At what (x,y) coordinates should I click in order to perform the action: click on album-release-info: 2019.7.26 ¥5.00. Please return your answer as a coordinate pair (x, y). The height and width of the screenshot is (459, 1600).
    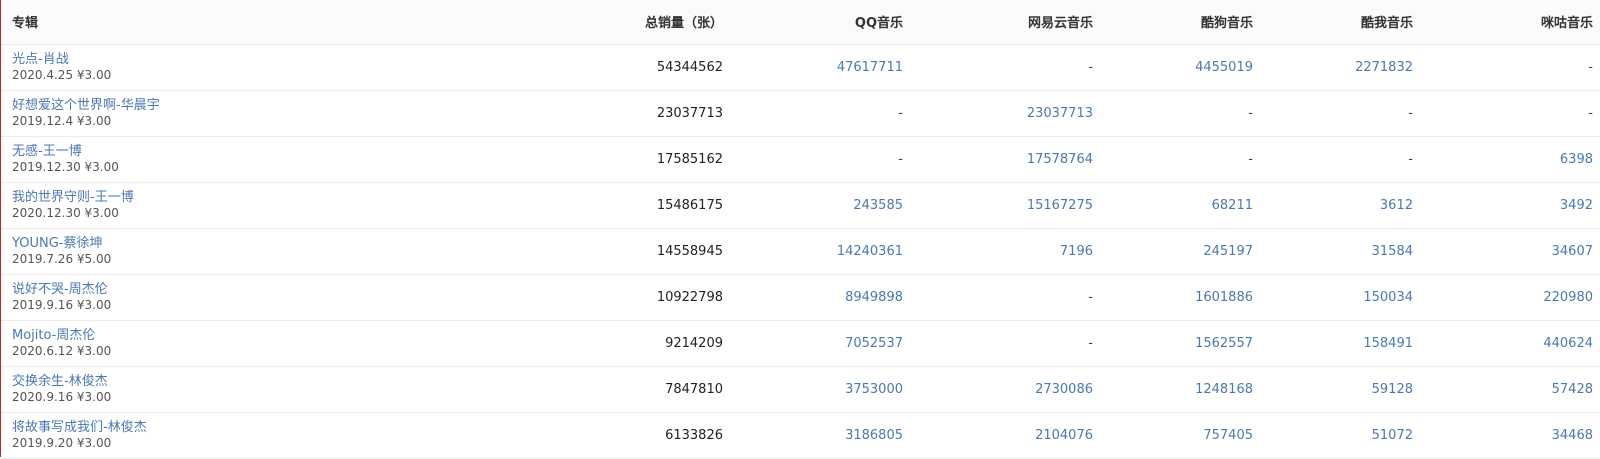
    Looking at the image, I should click on (62, 258).